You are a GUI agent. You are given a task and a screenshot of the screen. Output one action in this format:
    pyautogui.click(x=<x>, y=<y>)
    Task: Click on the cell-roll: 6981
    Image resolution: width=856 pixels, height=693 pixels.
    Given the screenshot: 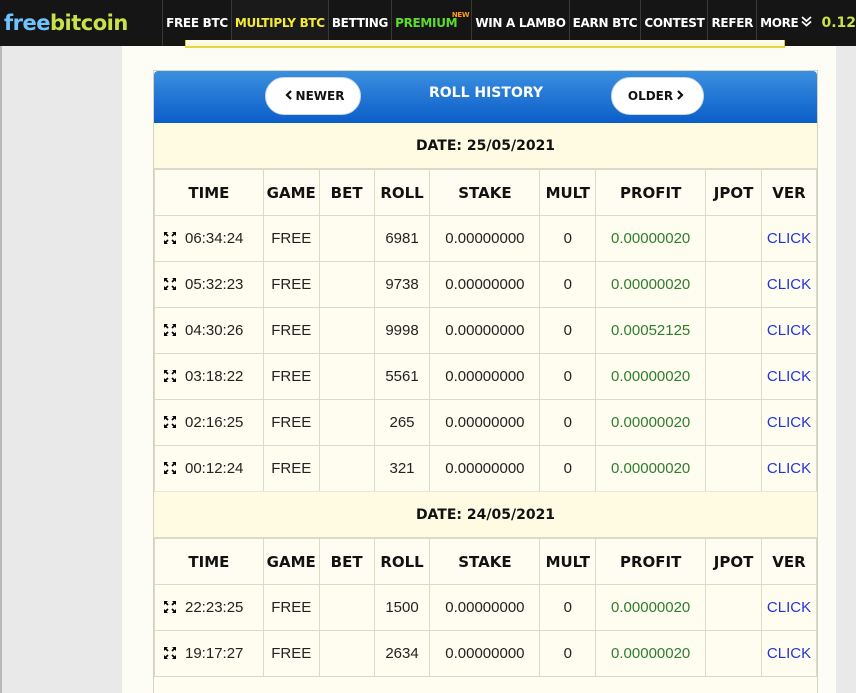 What is the action you would take?
    pyautogui.click(x=402, y=238)
    